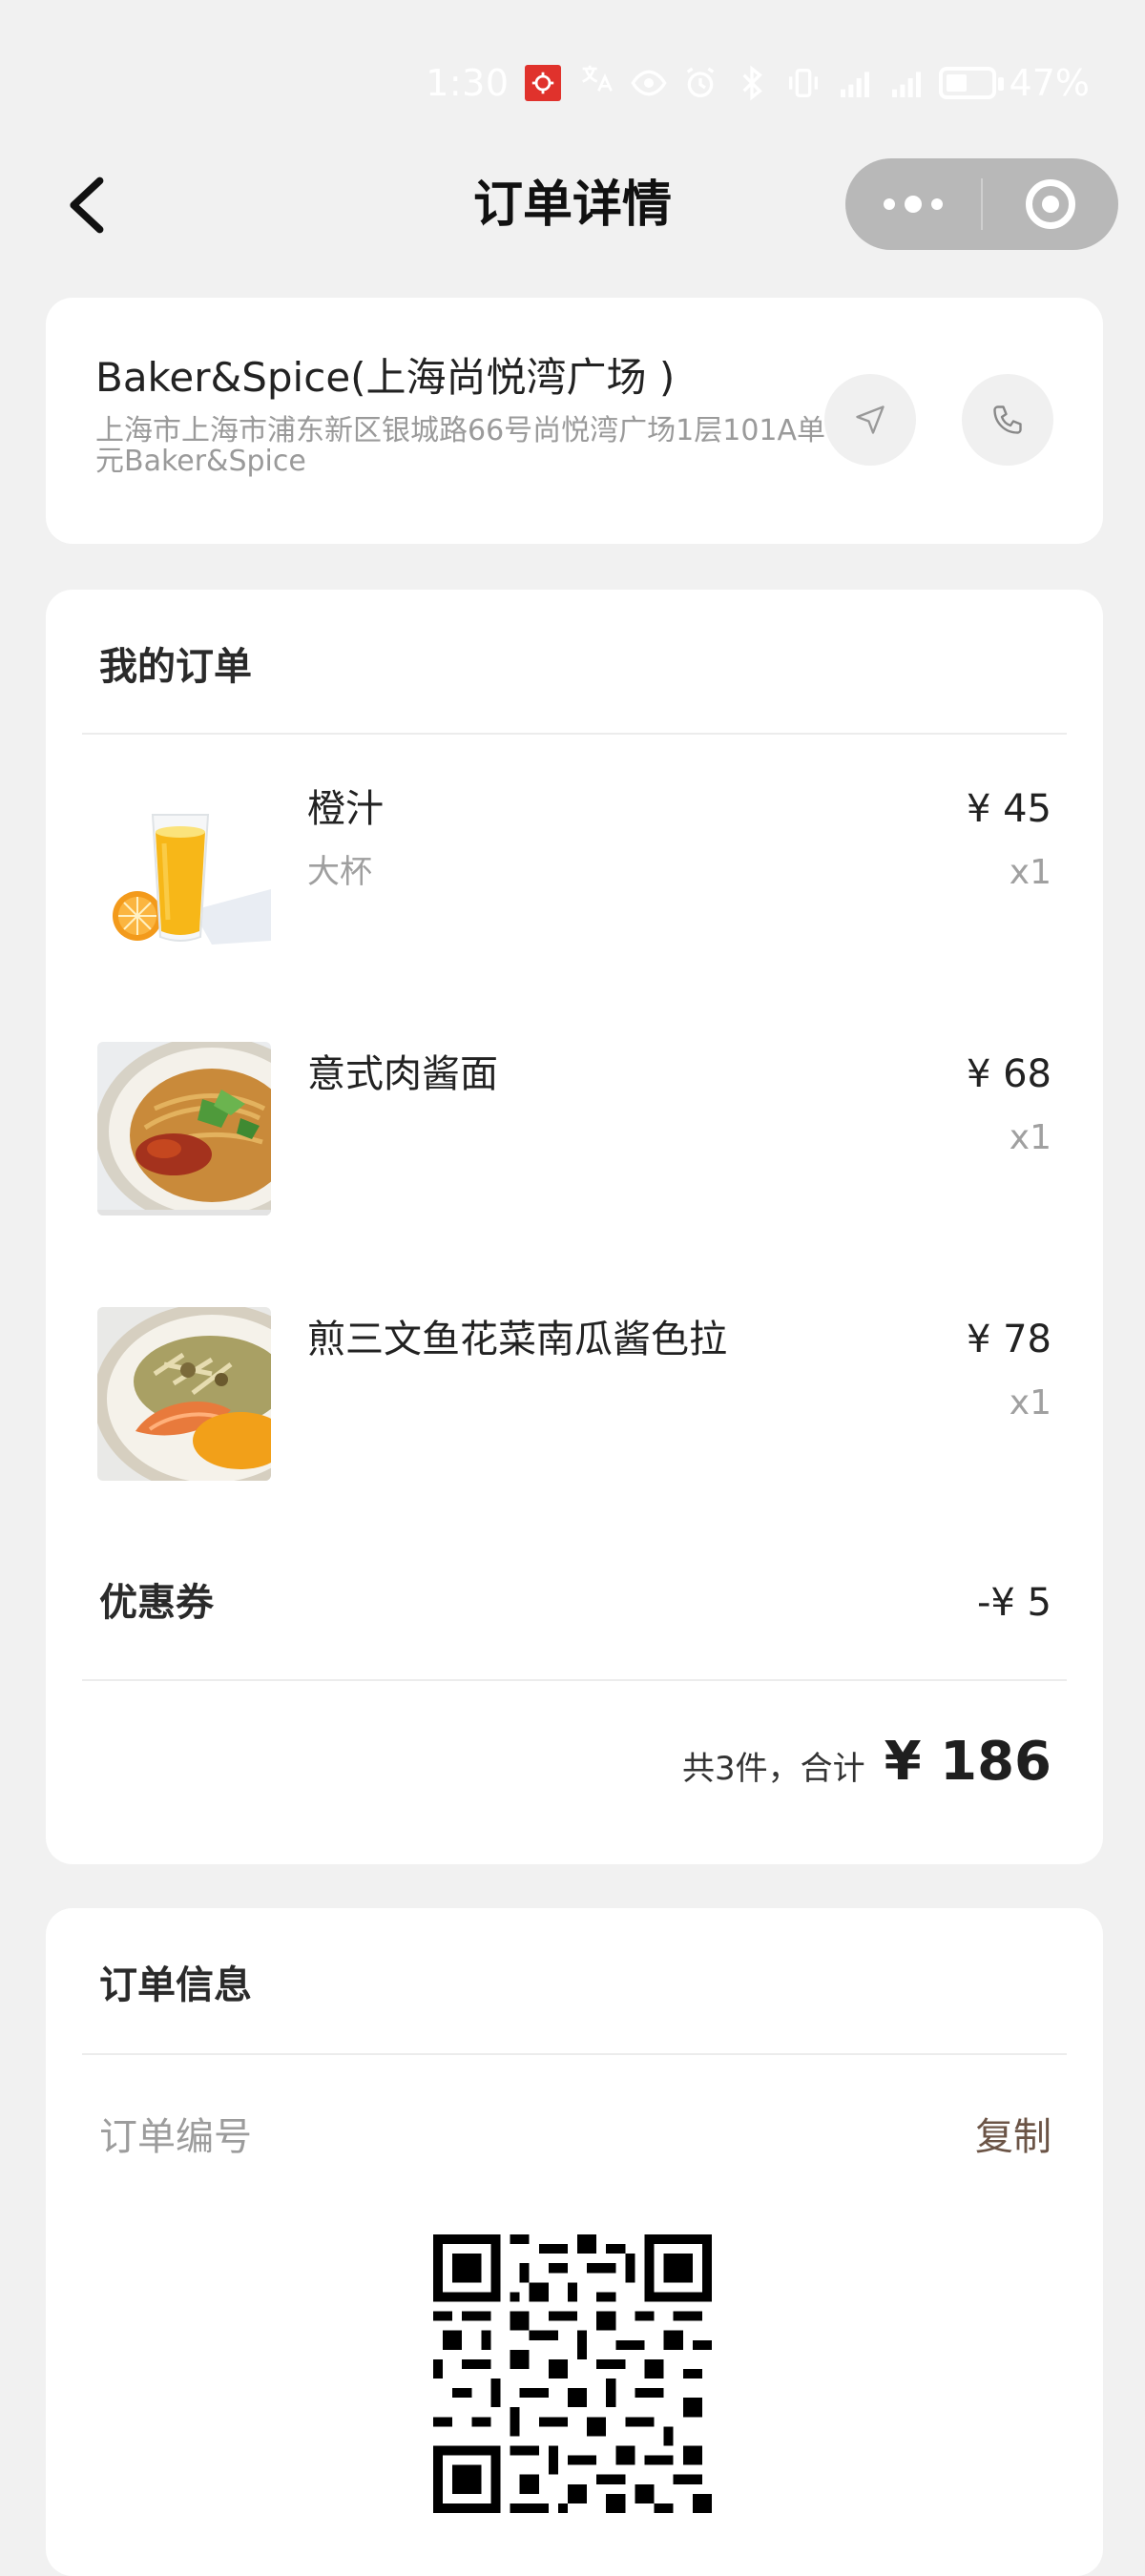 The image size is (1145, 2576). I want to click on navigate-button, so click(870, 420).